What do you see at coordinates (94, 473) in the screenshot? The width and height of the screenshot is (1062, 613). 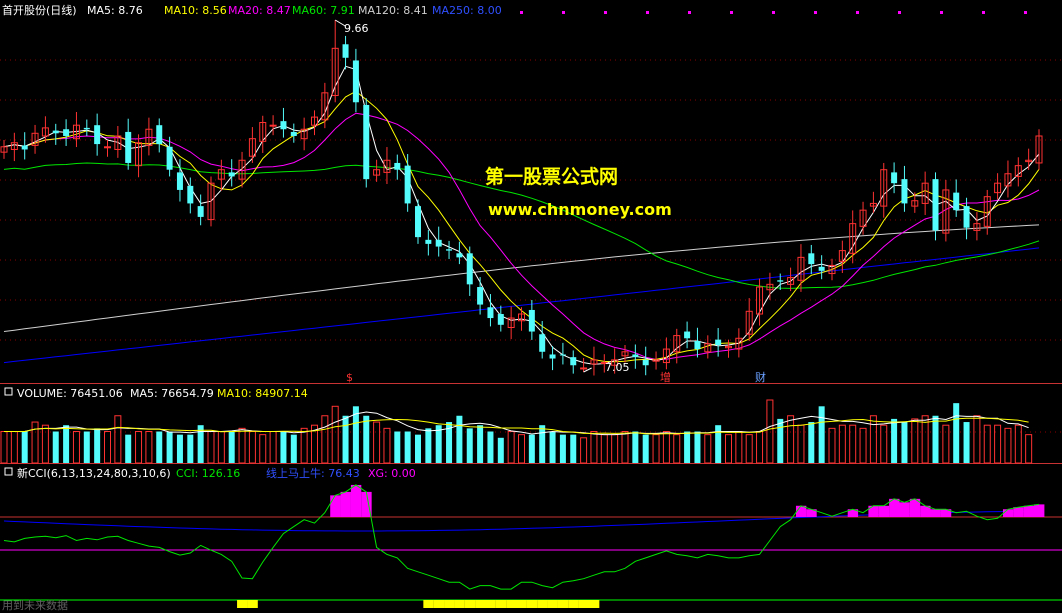 I see `cci-title: 新CCI(6,13,13,24,80,3,10,6)` at bounding box center [94, 473].